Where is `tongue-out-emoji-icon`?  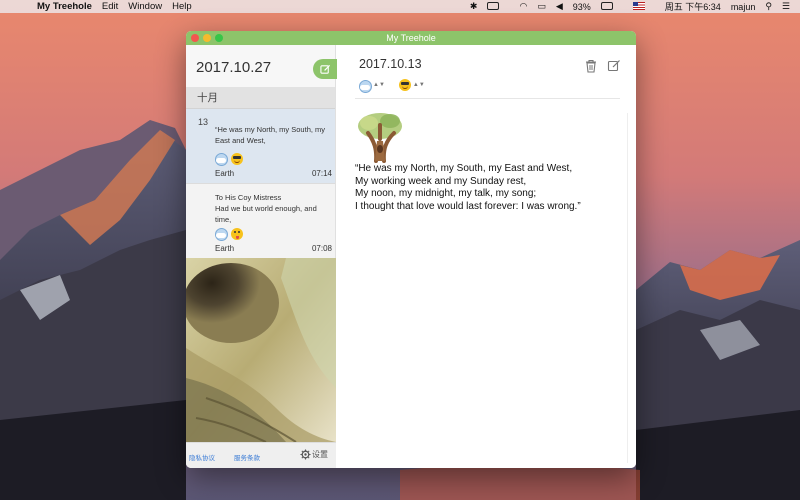 tongue-out-emoji-icon is located at coordinates (237, 234).